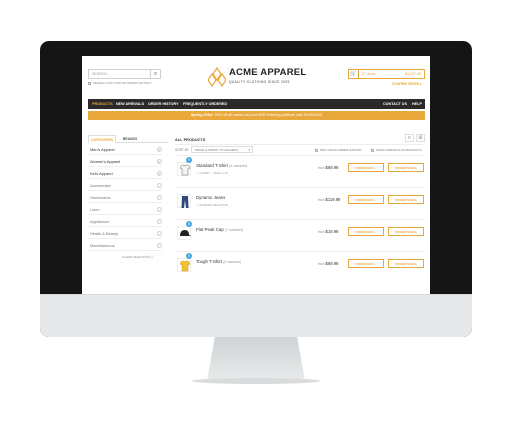 This screenshot has width=512, height=438. I want to click on product-price: from $69.99, so click(328, 263).